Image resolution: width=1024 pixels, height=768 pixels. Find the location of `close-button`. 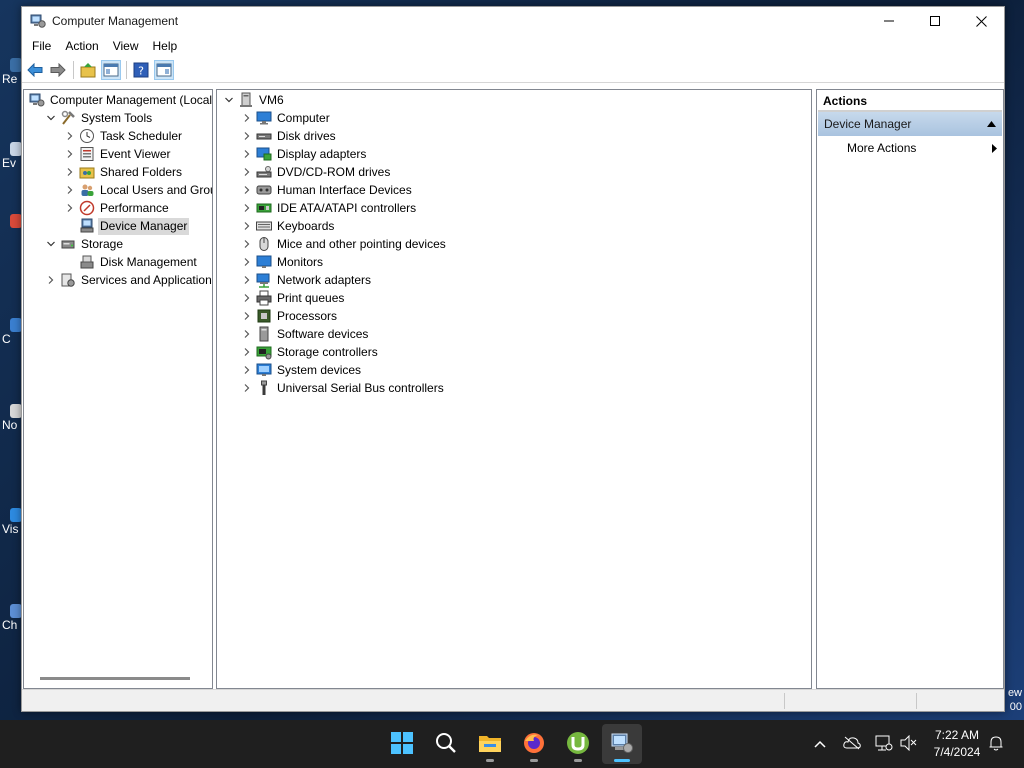

close-button is located at coordinates (981, 21).